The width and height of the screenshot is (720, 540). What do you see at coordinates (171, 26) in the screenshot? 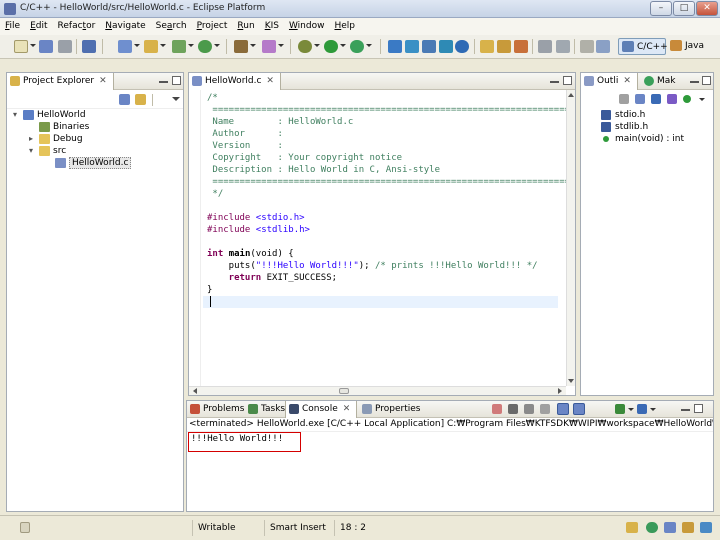
I see `menu-search: Search` at bounding box center [171, 26].